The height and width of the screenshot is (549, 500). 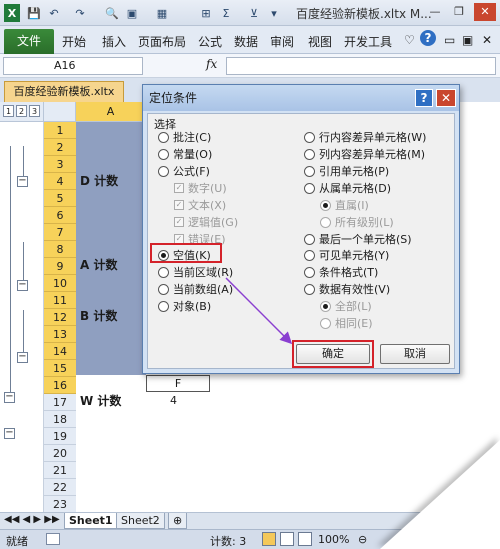 I want to click on annotation-arrow-icon, so click(x=259, y=311).